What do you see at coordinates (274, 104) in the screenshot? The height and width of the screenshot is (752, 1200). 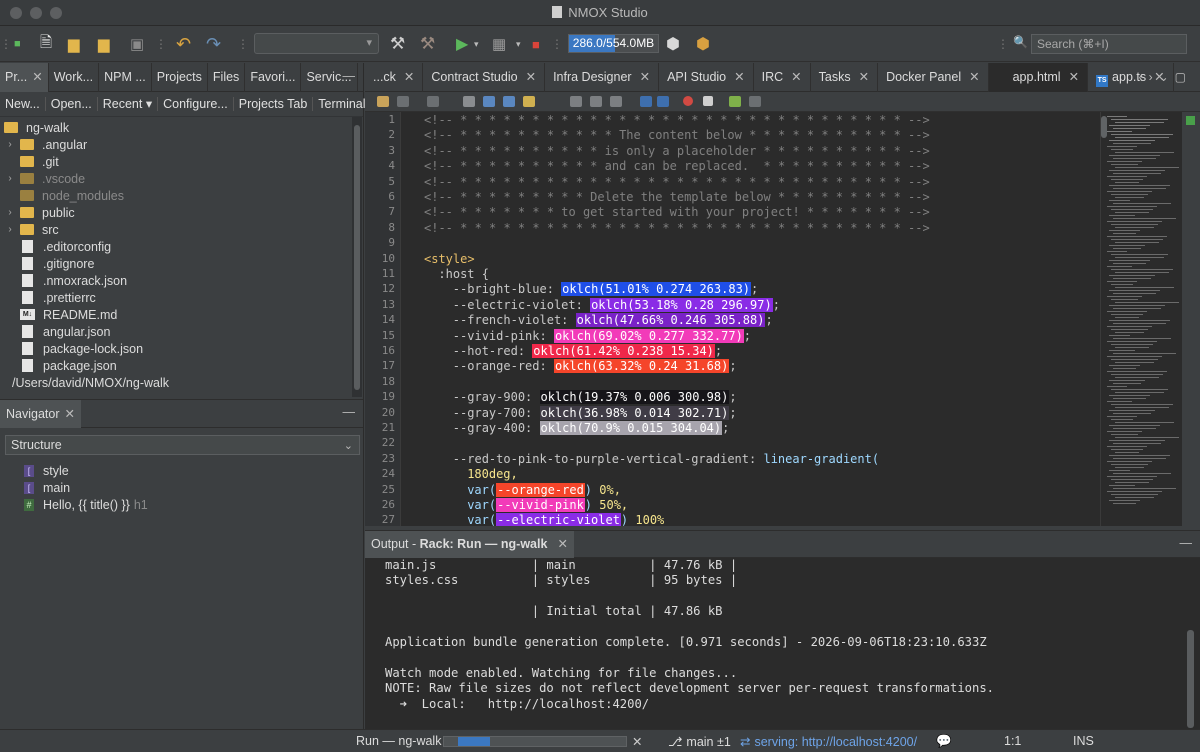 I see `projects-tab-action: Projects Tab` at bounding box center [274, 104].